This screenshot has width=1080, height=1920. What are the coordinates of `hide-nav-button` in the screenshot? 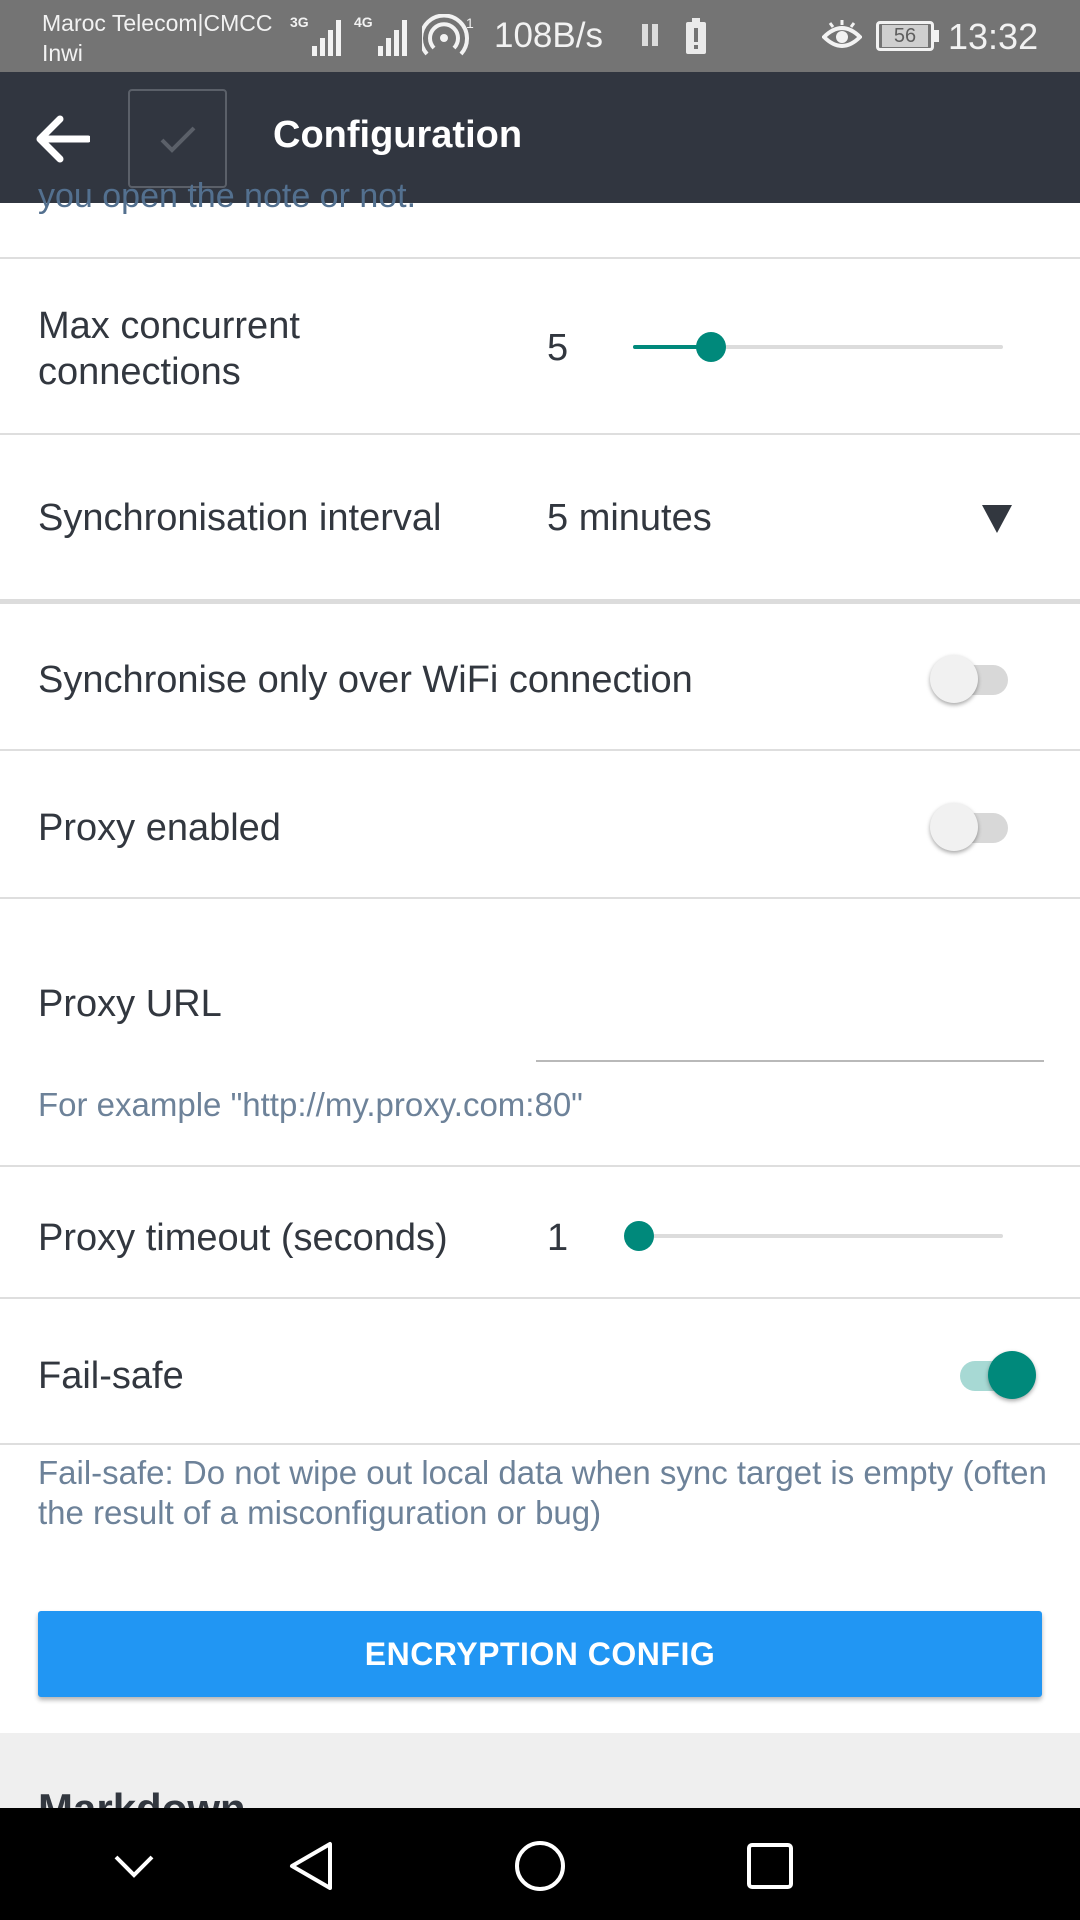 It's located at (134, 1866).